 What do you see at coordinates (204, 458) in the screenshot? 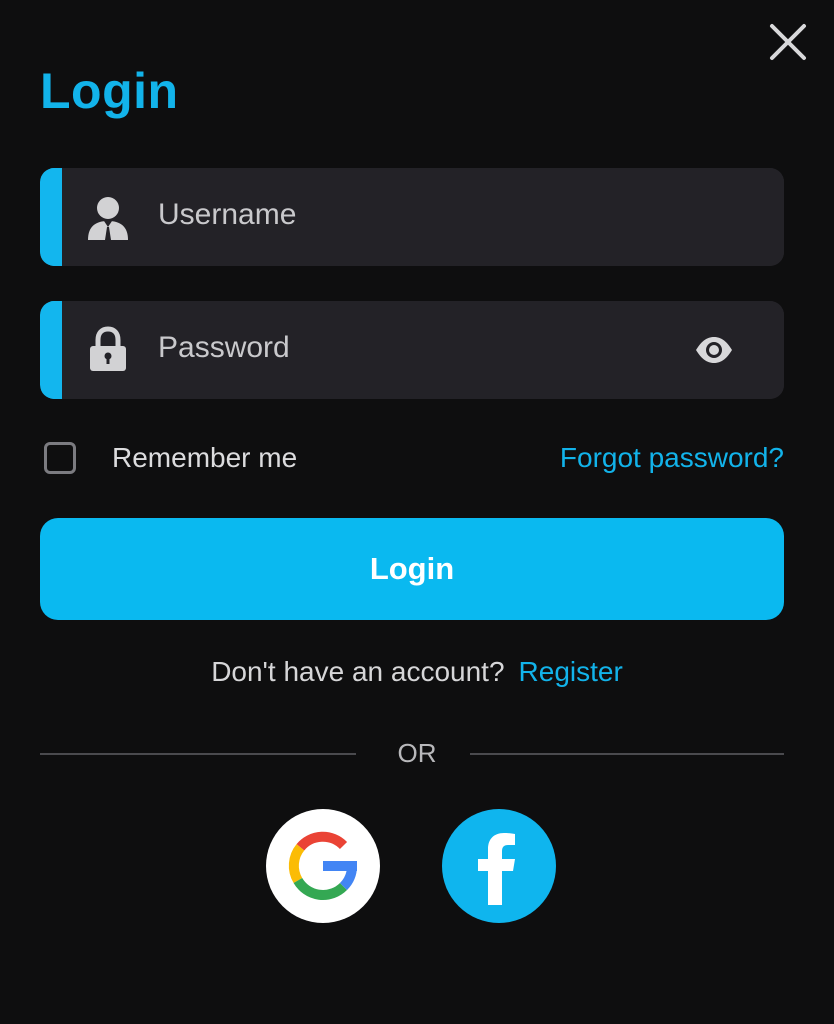
I see `remember-me-label: Remember me` at bounding box center [204, 458].